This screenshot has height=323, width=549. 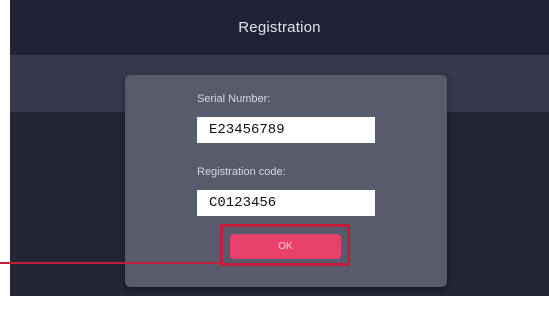 What do you see at coordinates (286, 203) in the screenshot?
I see `registration-code-input` at bounding box center [286, 203].